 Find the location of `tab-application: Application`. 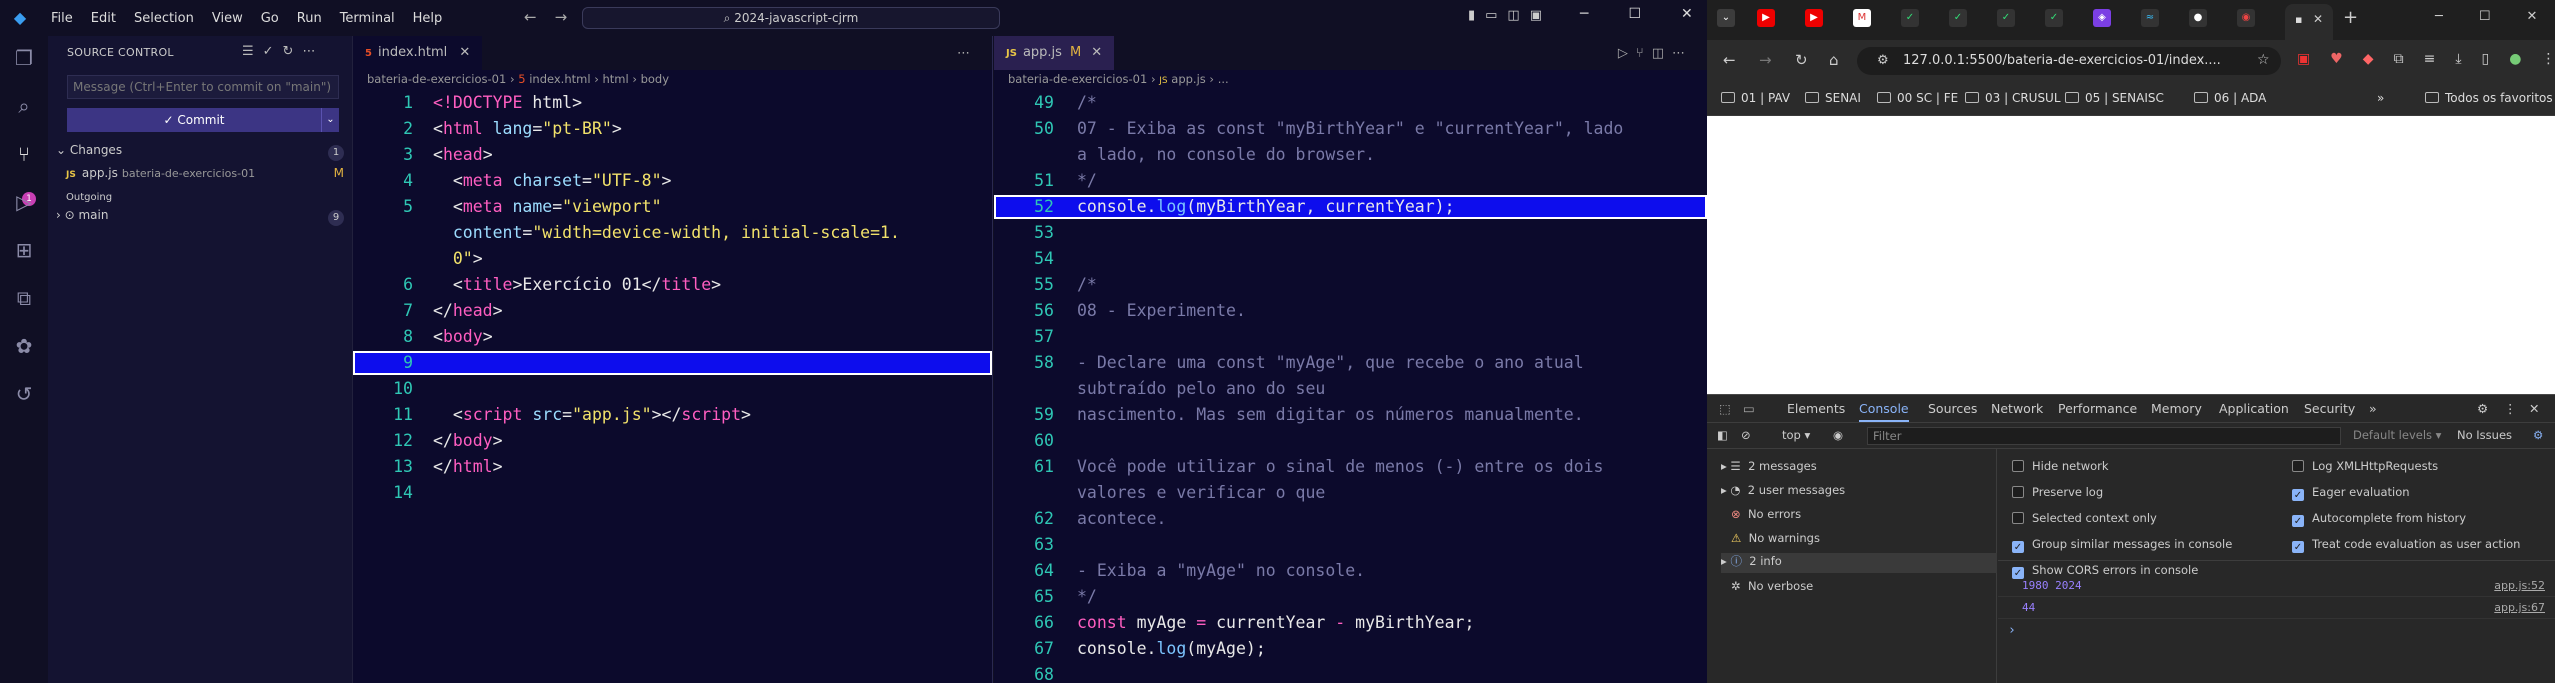

tab-application: Application is located at coordinates (2254, 408).